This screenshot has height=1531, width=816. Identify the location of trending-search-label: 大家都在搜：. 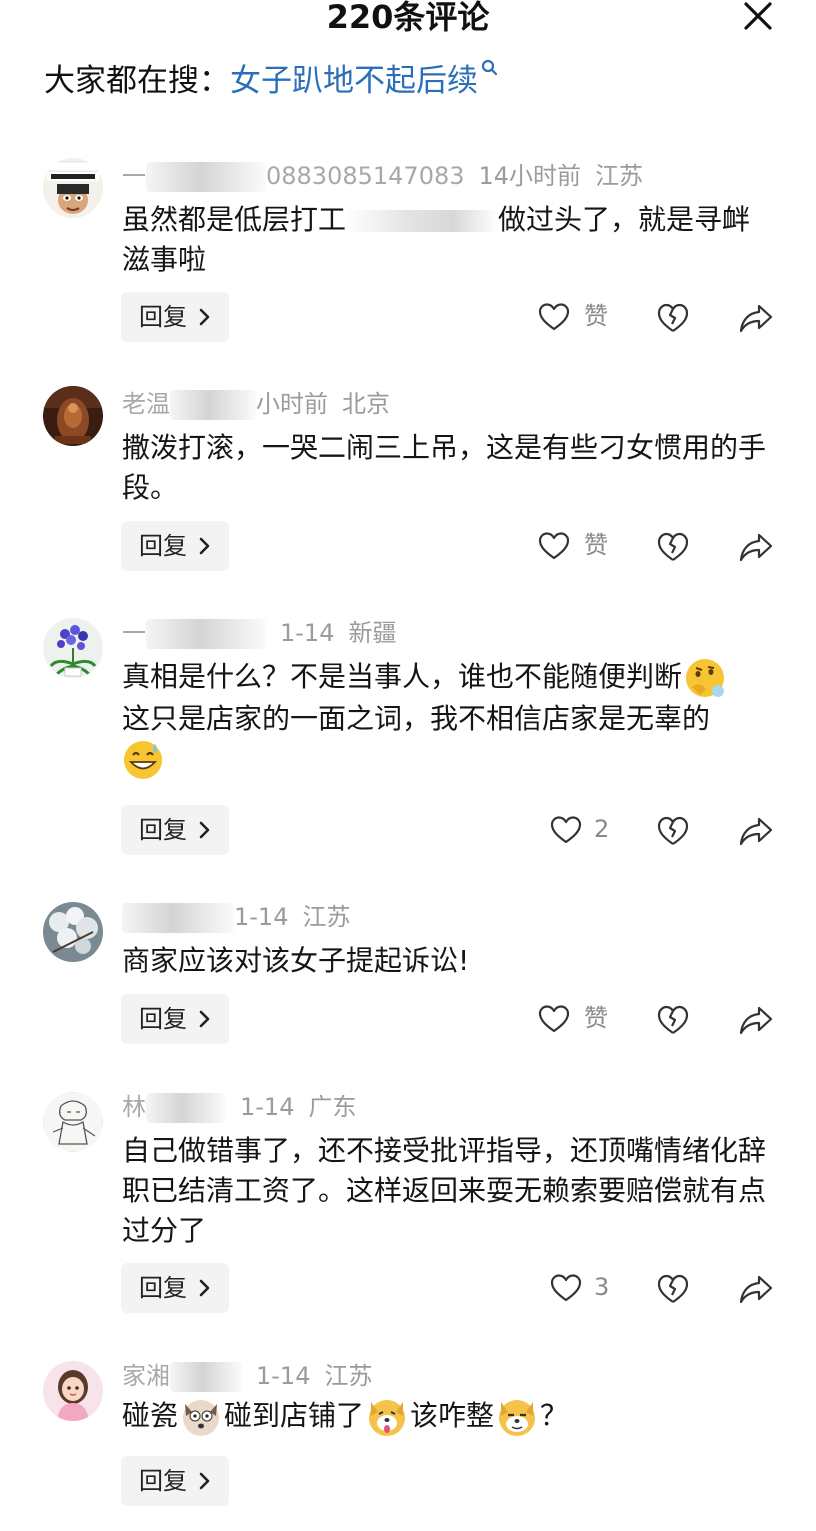
(137, 81).